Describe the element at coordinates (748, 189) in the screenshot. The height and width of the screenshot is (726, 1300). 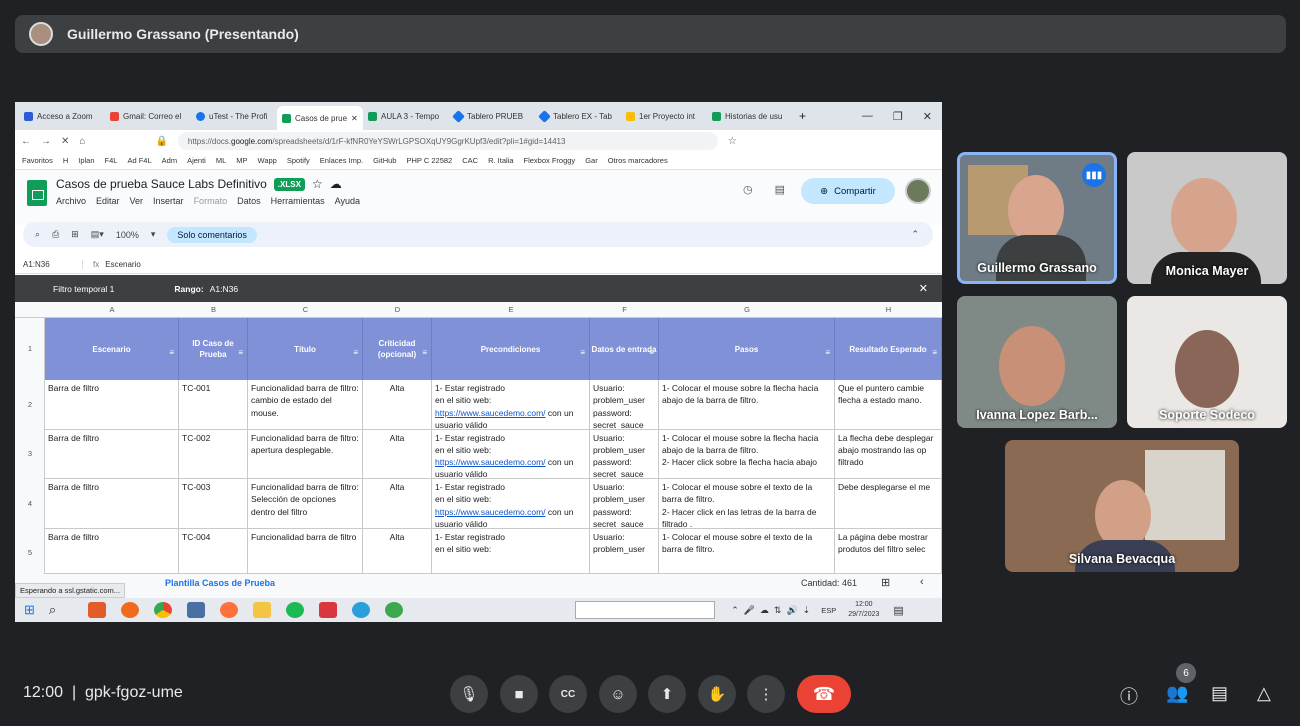
I see `history-icon: ◷` at that location.